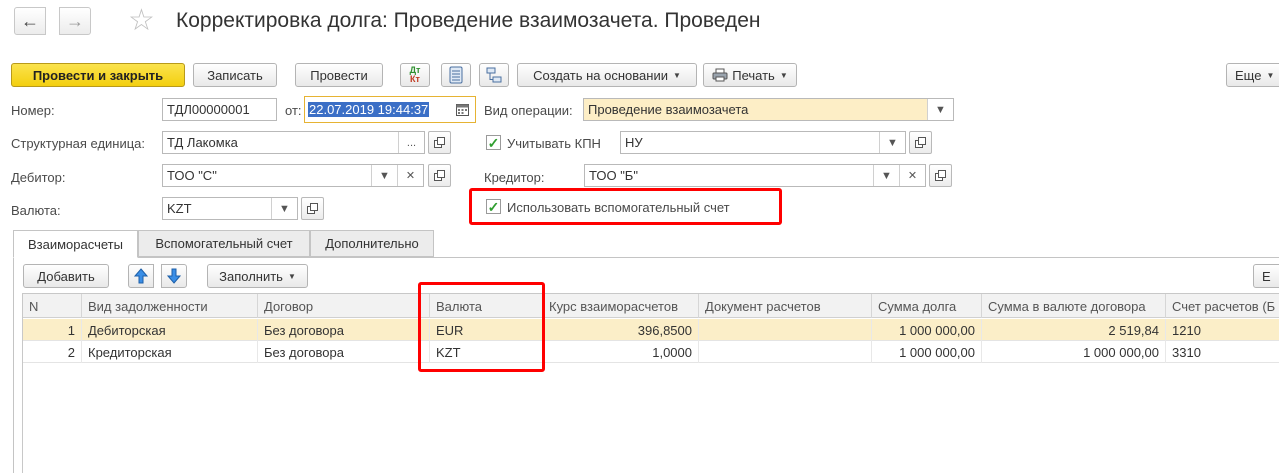 This screenshot has width=1279, height=473. What do you see at coordinates (36, 210) in the screenshot?
I see `currency-label: Валюта:` at bounding box center [36, 210].